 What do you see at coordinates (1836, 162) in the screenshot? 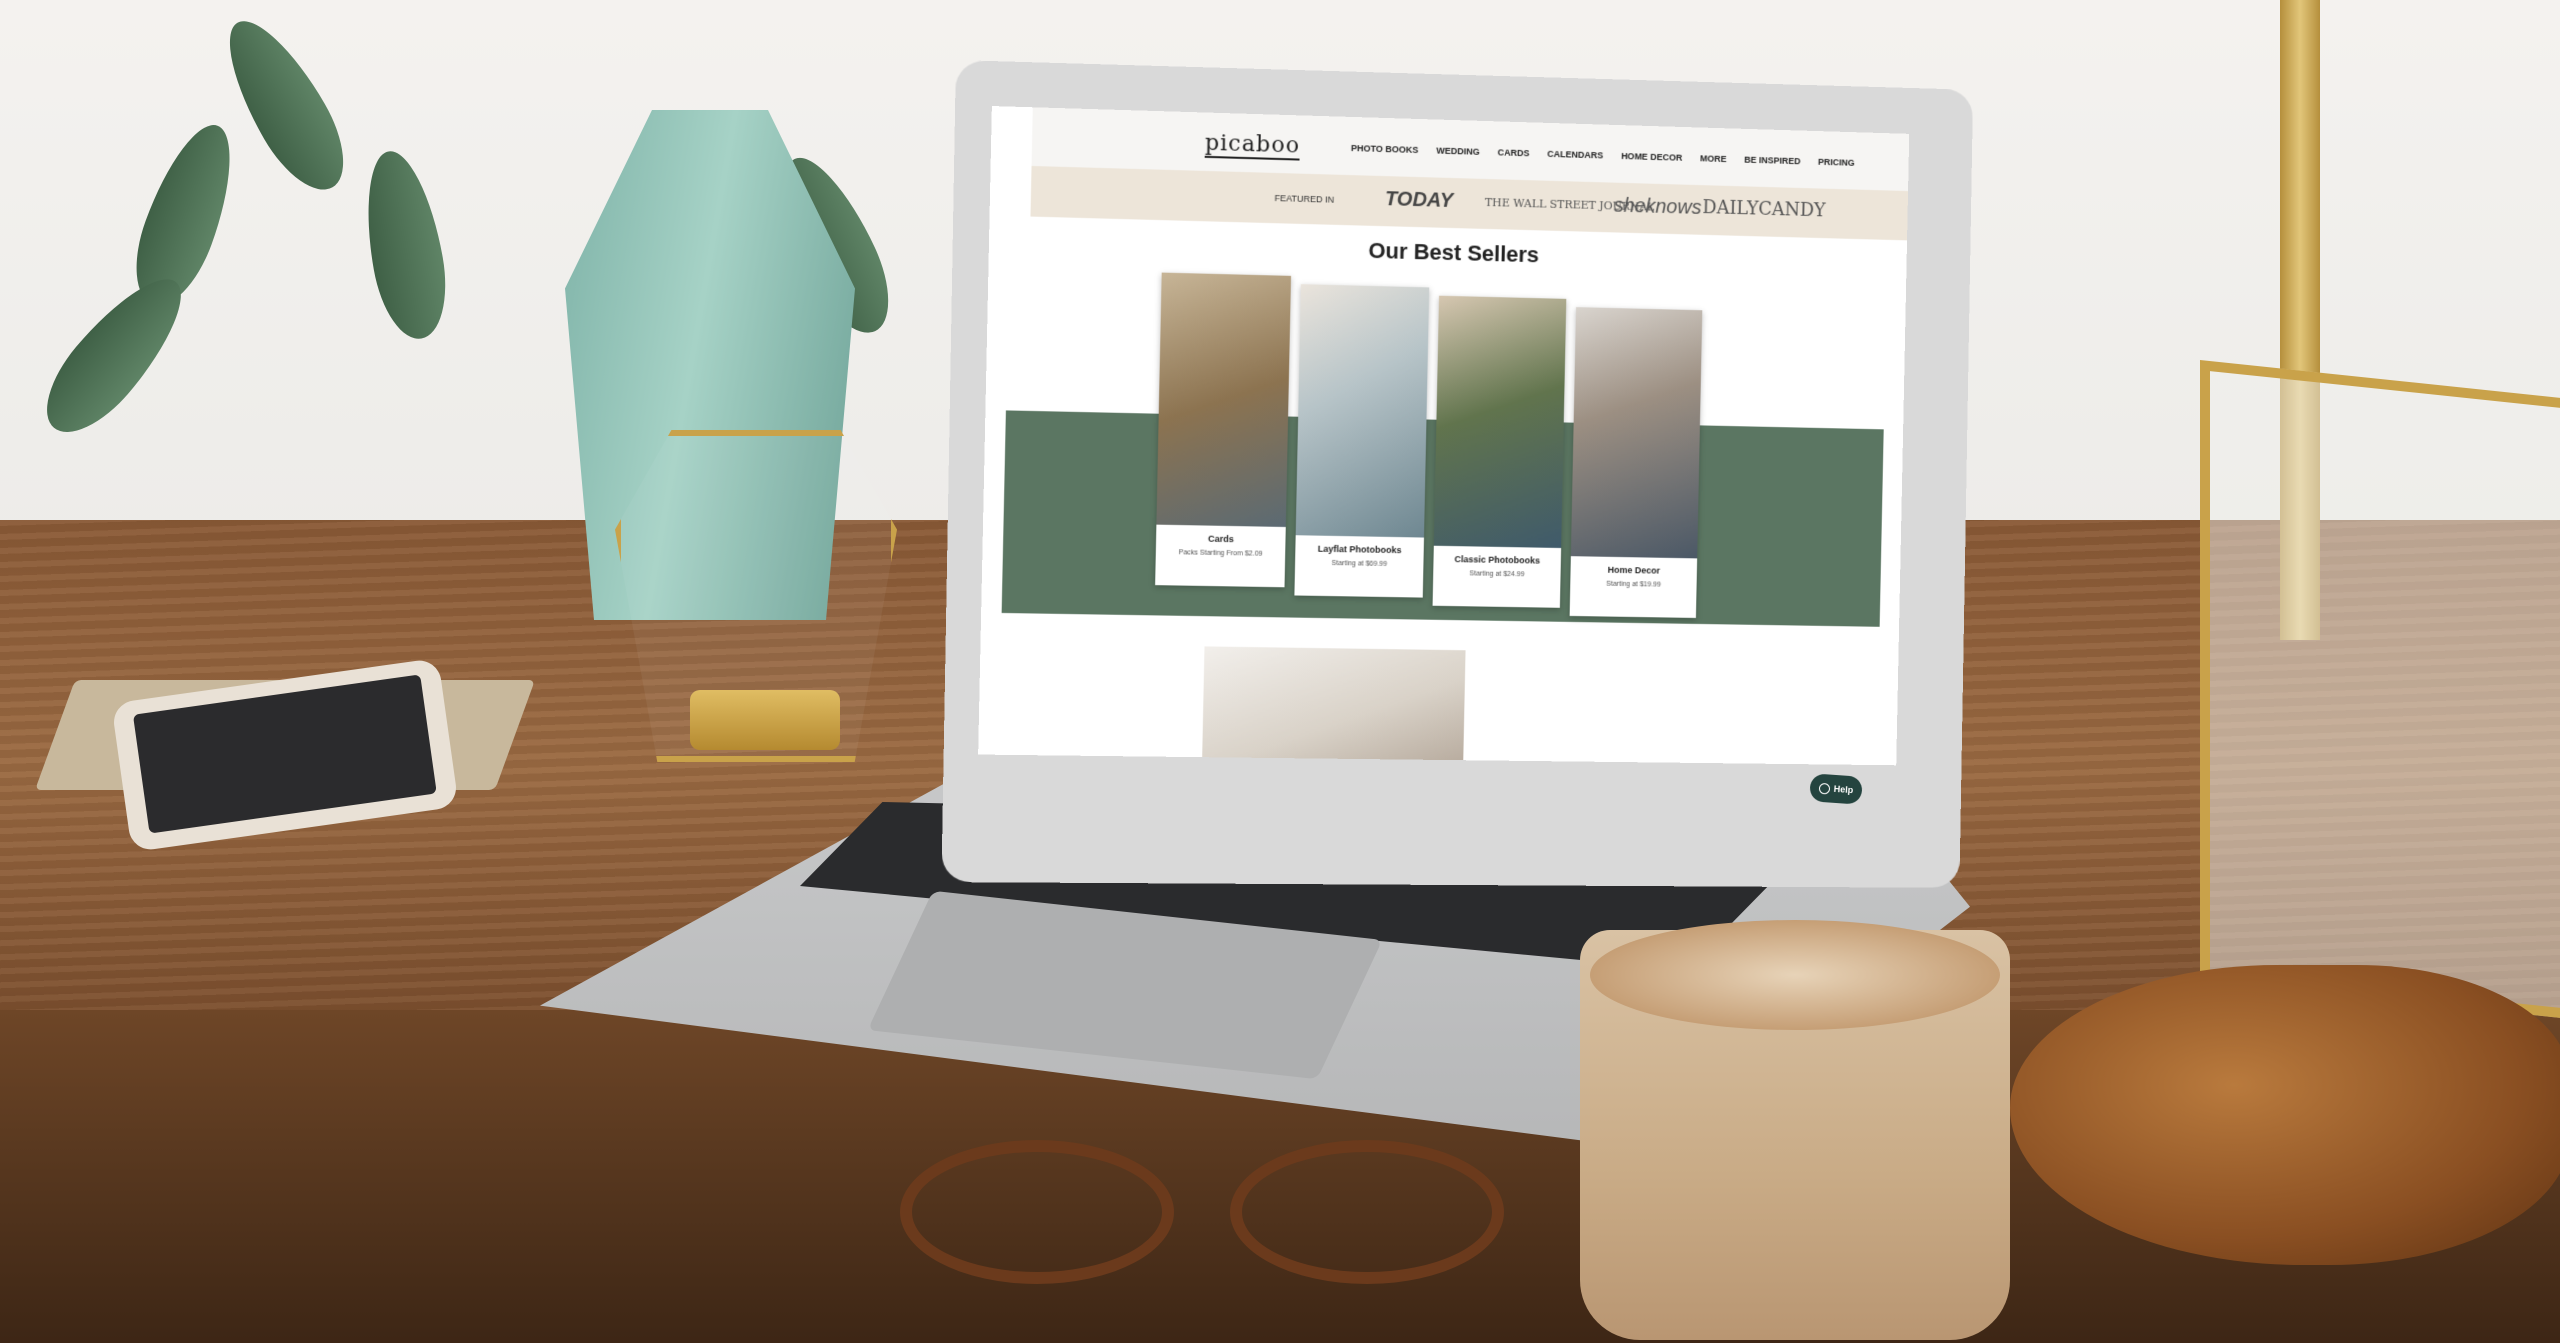
I see `nav-pricing: PRICING` at bounding box center [1836, 162].